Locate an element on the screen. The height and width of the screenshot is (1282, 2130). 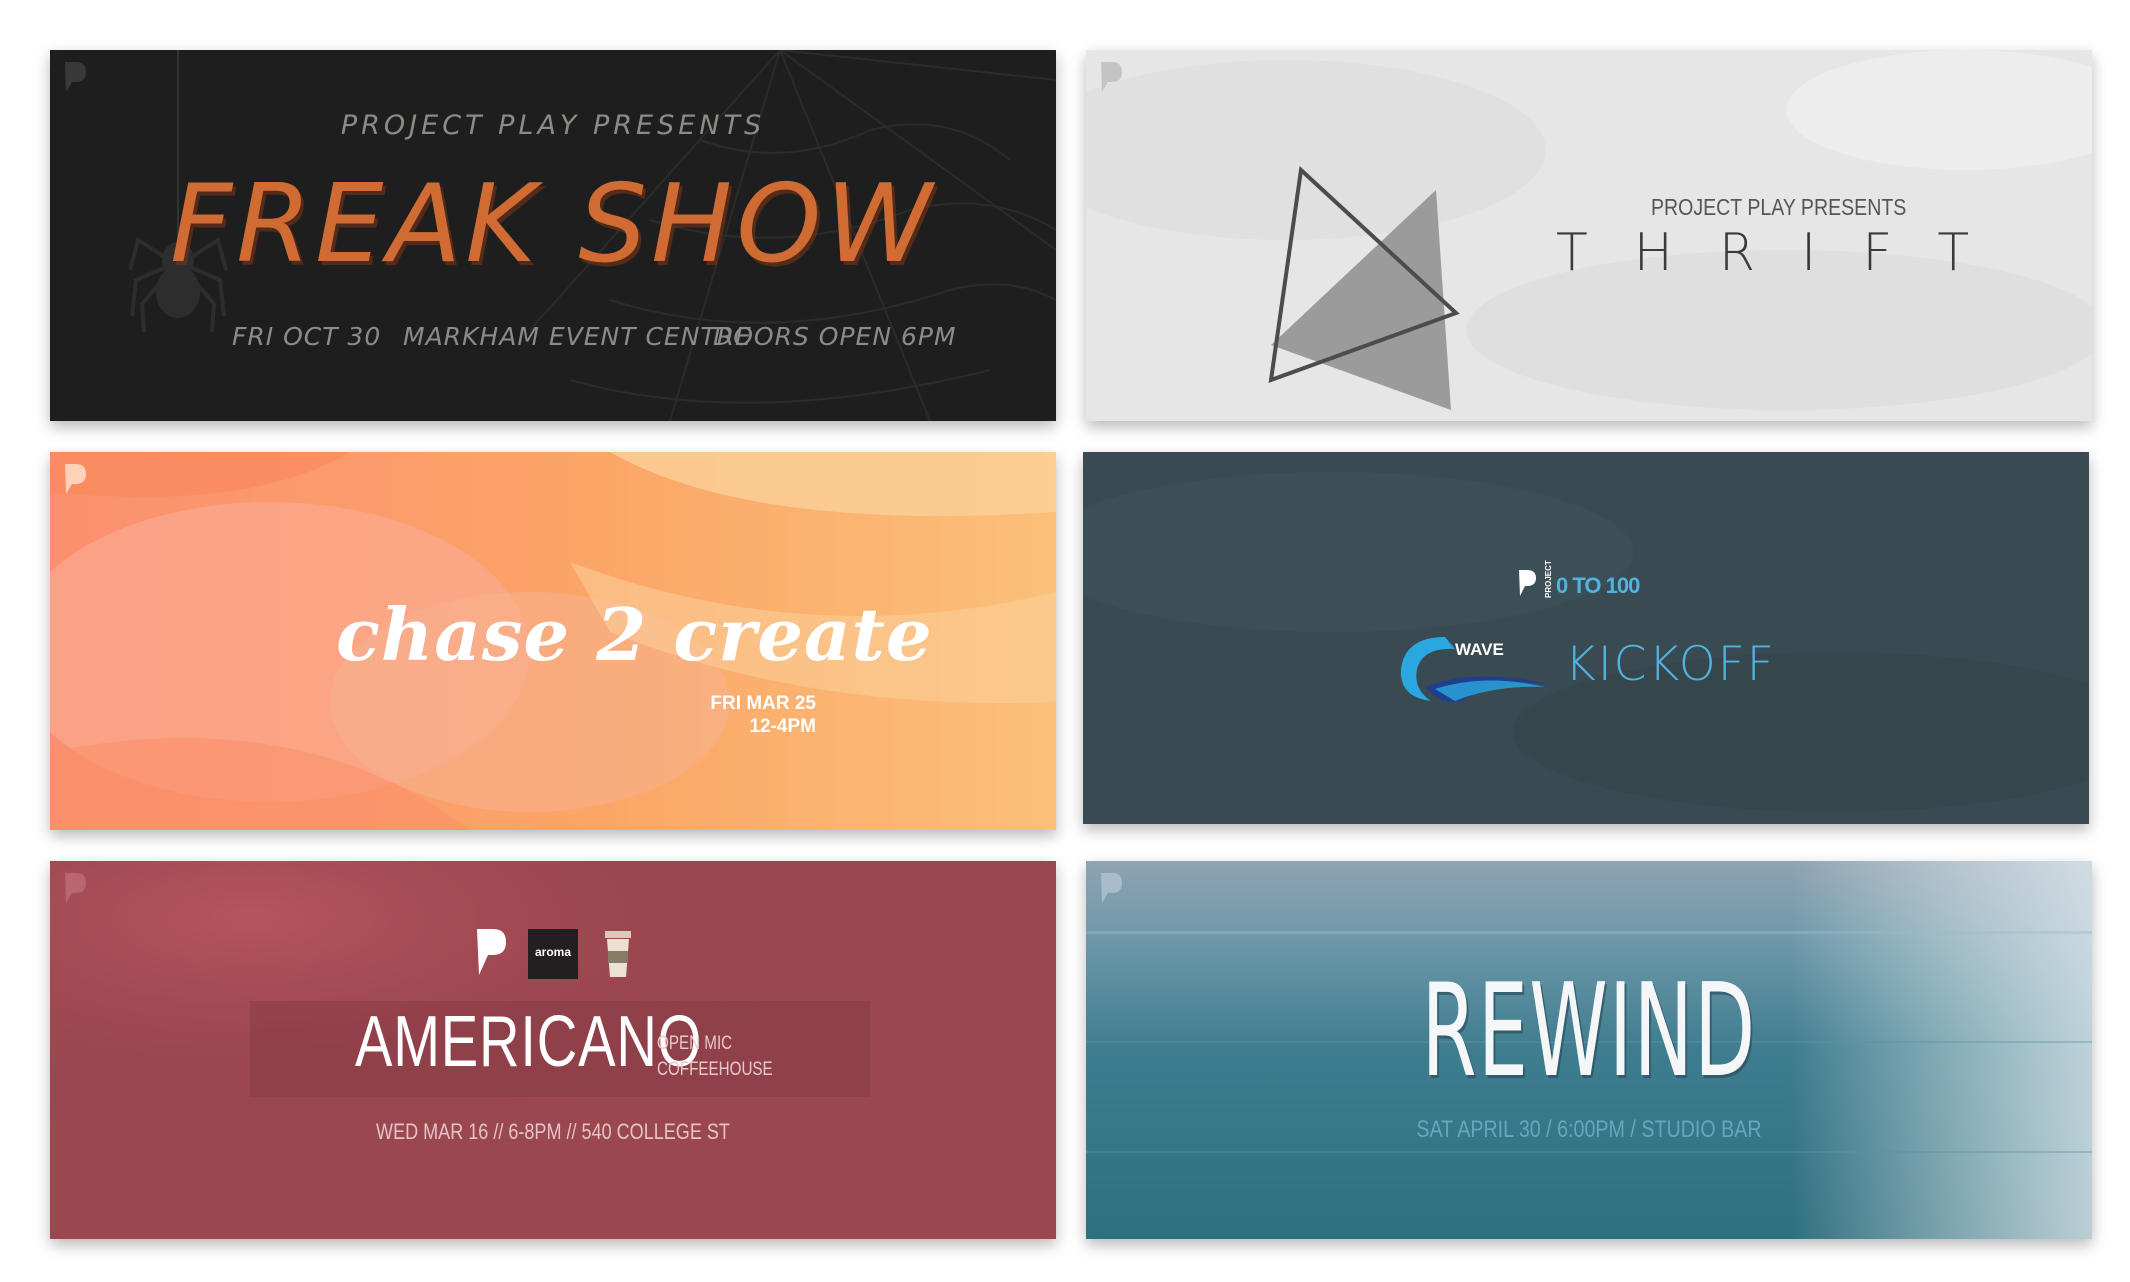
subtitle-open-mic: OPEN MIC is located at coordinates (695, 1043).